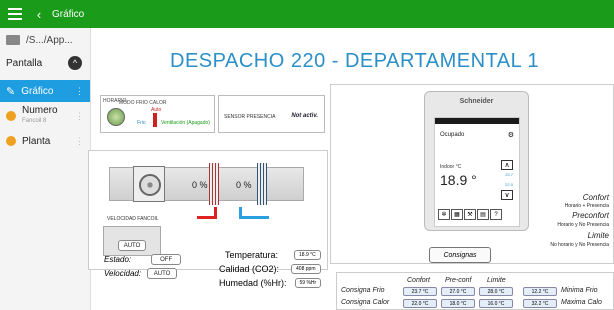 Image resolution: width=614 pixels, height=310 pixels. I want to click on max-calor-label: Maxima Calo, so click(581, 302).